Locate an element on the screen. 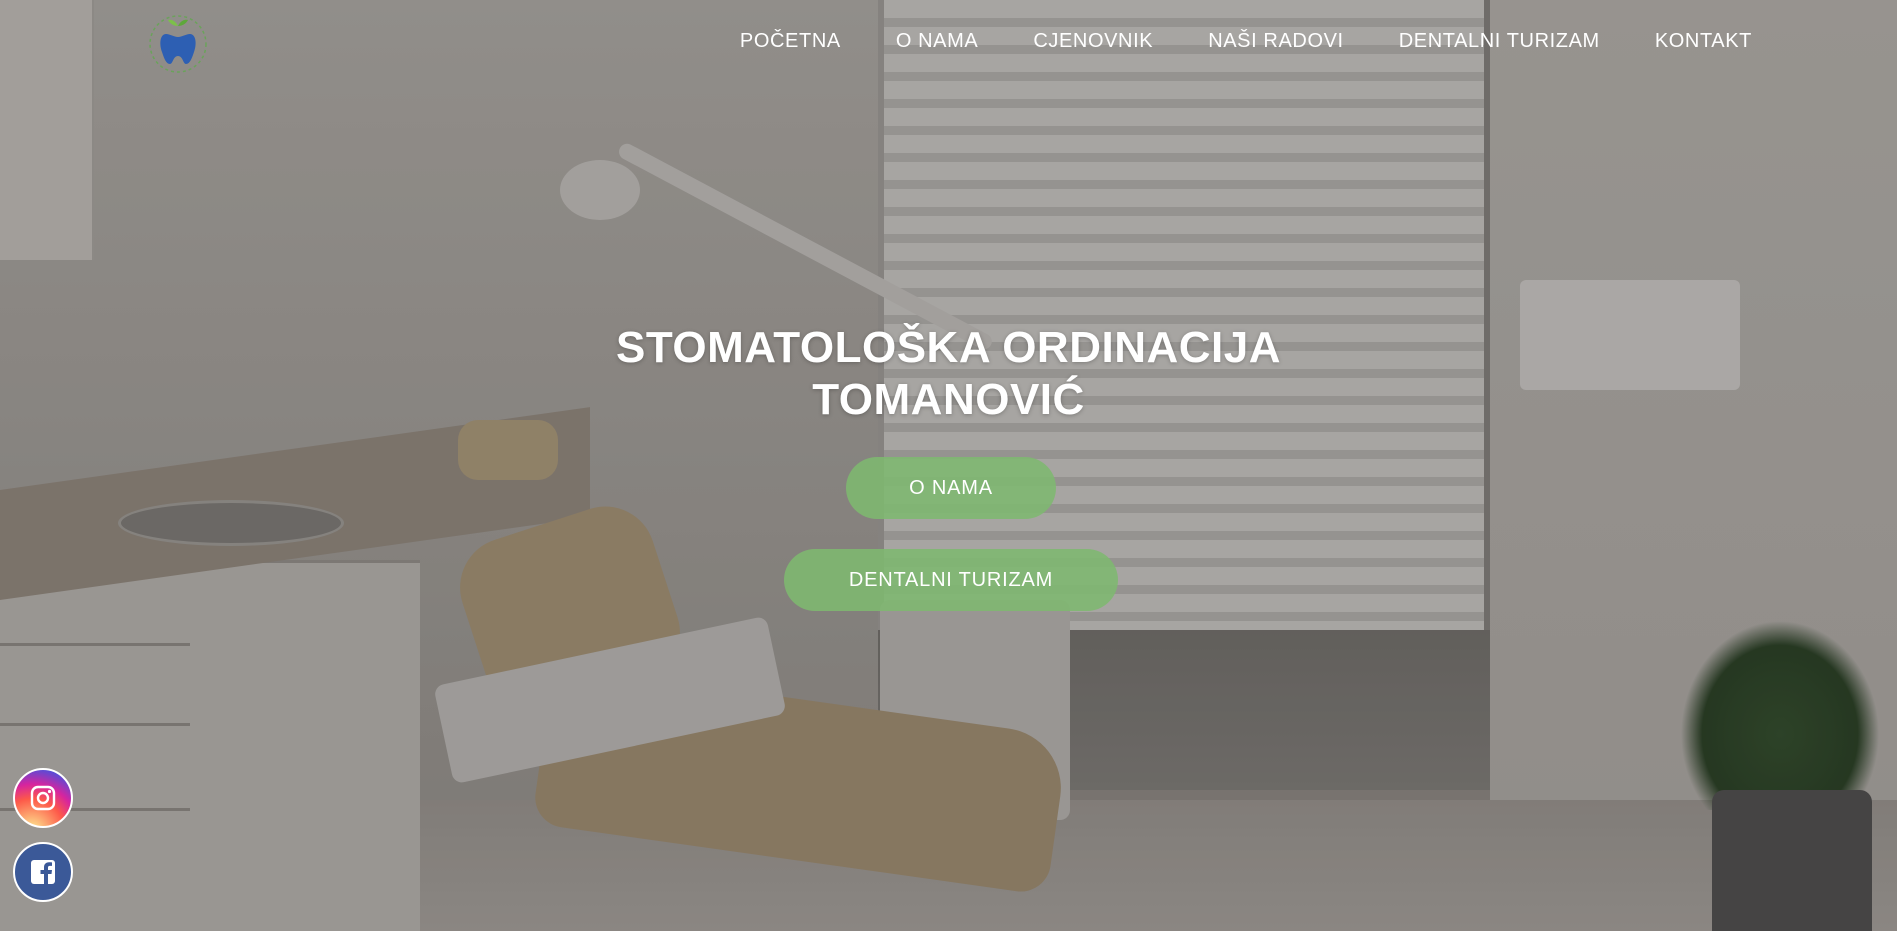  hero-title-line-2: TOMANOVIĆ is located at coordinates (948, 399).